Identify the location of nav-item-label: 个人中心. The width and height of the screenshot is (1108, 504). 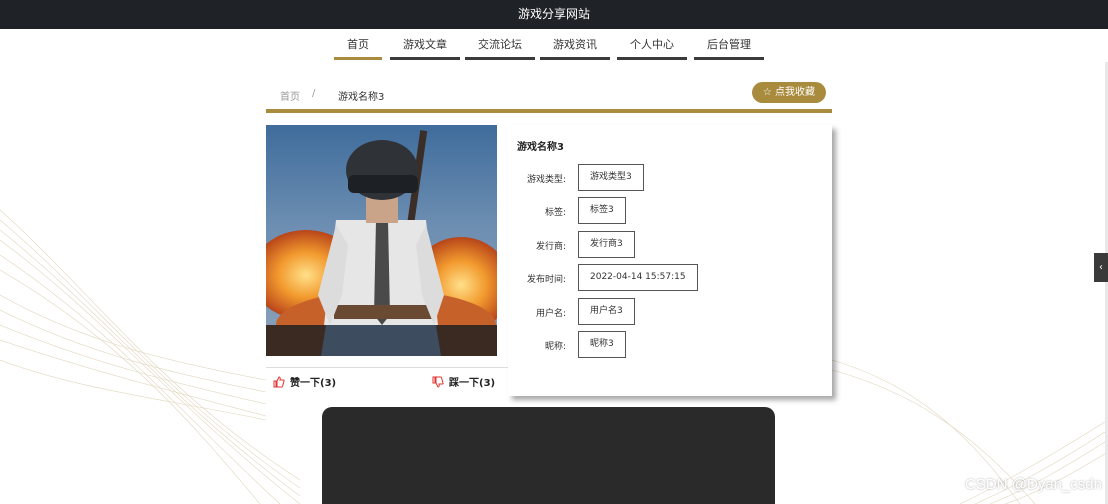
(652, 44).